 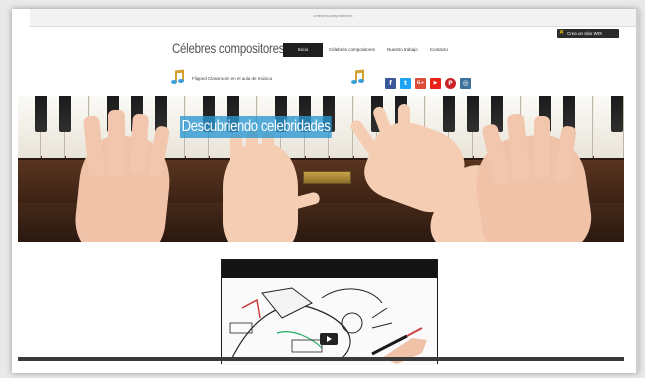 I want to click on tagline: Flipped Classroom en el aula de música, so click(x=268, y=77).